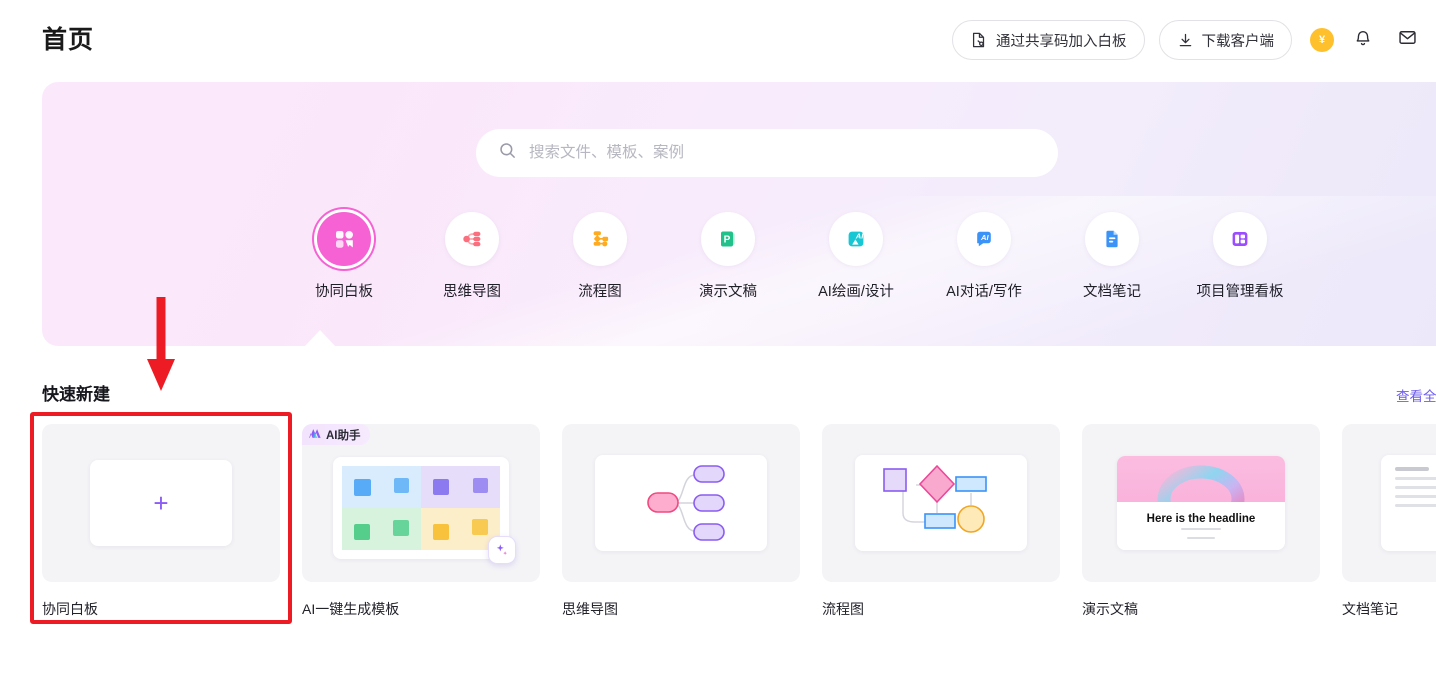 The width and height of the screenshot is (1436, 673). I want to click on download-icon, so click(1185, 40).